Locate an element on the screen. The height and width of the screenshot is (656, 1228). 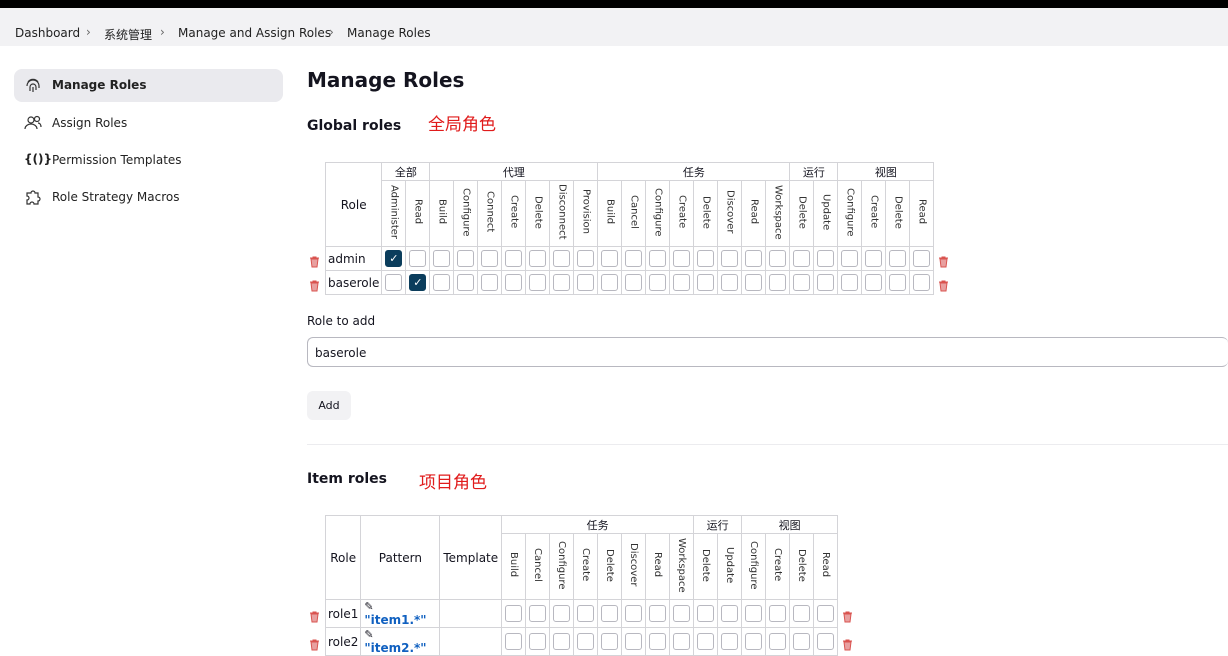
breadcrumb-dashboard: Dashboard is located at coordinates (47, 33).